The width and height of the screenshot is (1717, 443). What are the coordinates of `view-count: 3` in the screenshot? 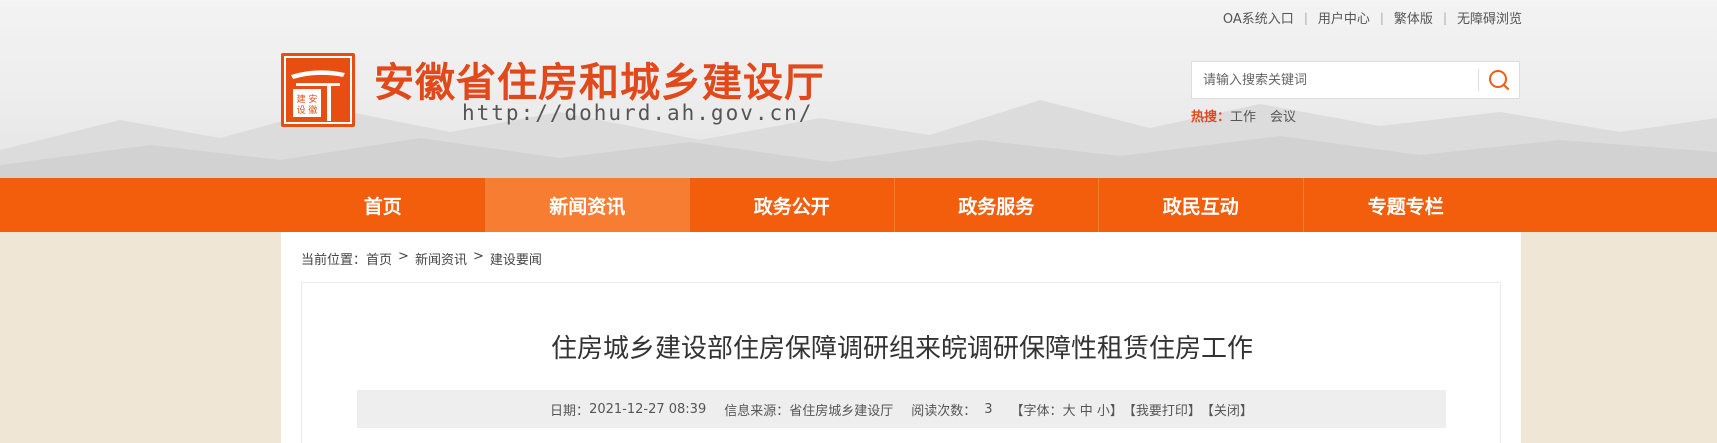 It's located at (988, 409).